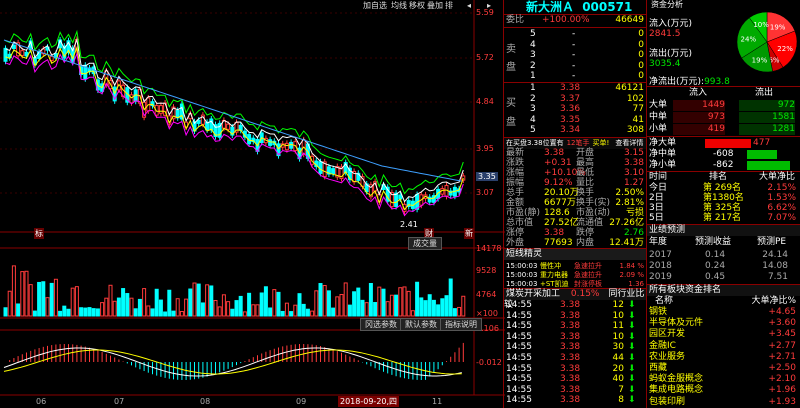  I want to click on trade-row: 14:55 3.38 40 ⬇, so click(575, 379).